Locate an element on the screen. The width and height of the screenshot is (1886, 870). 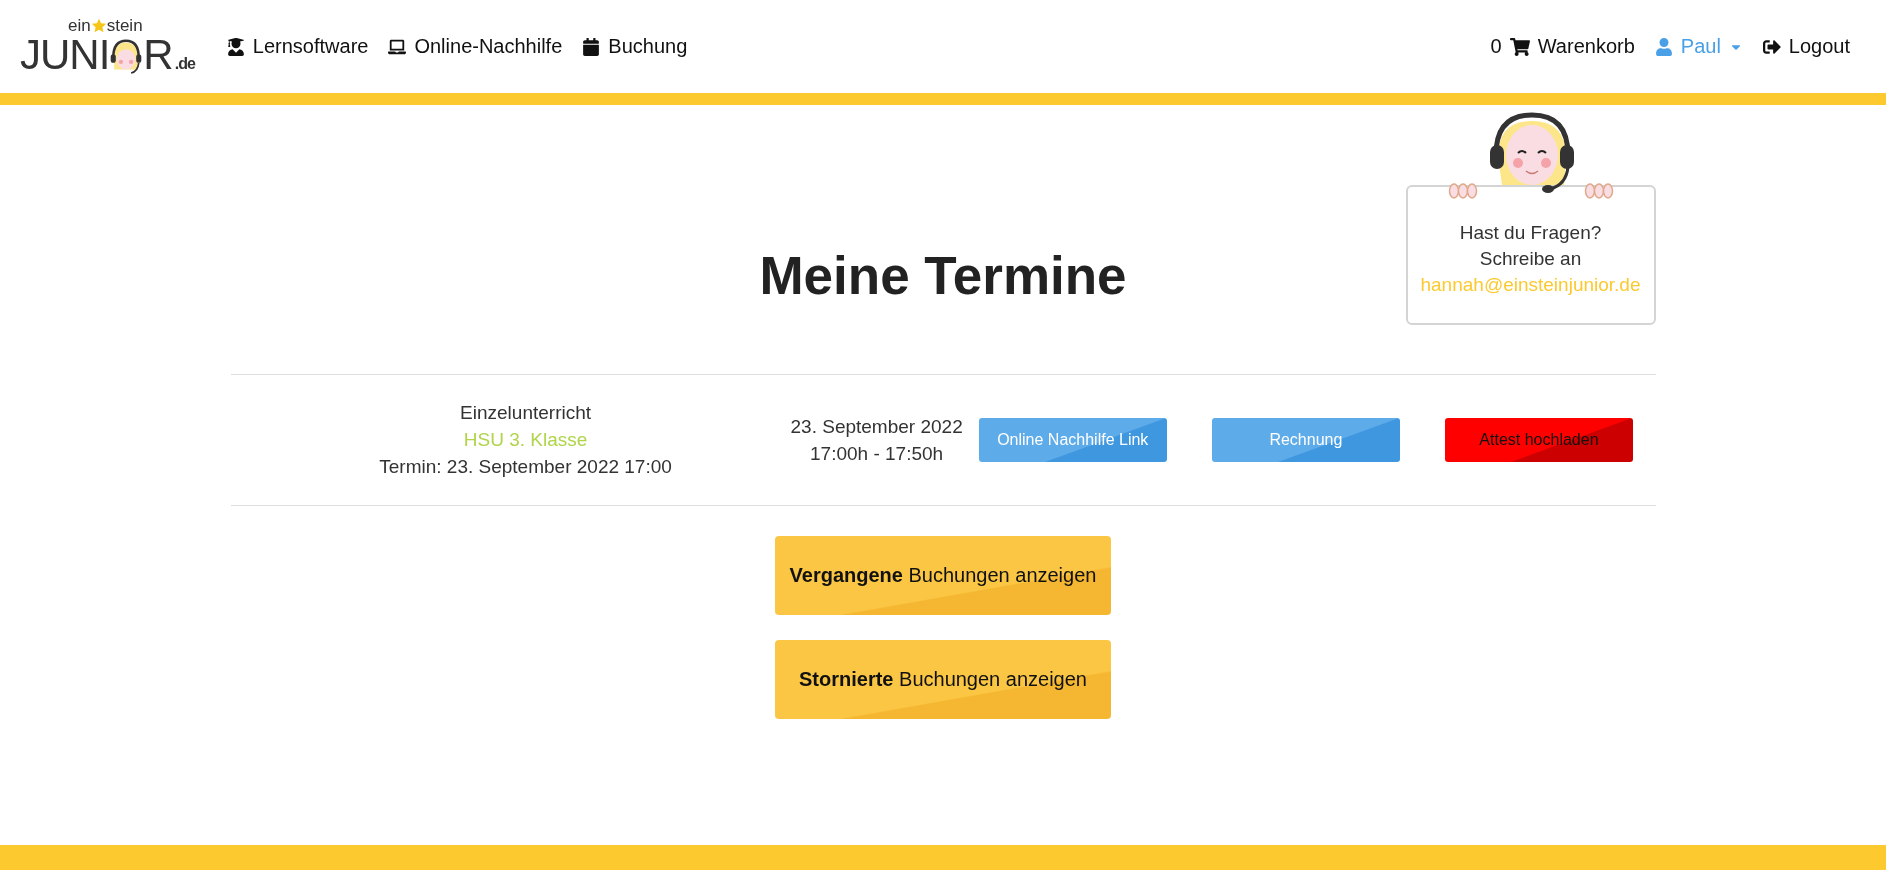
logout-link: Logout is located at coordinates (1806, 46).